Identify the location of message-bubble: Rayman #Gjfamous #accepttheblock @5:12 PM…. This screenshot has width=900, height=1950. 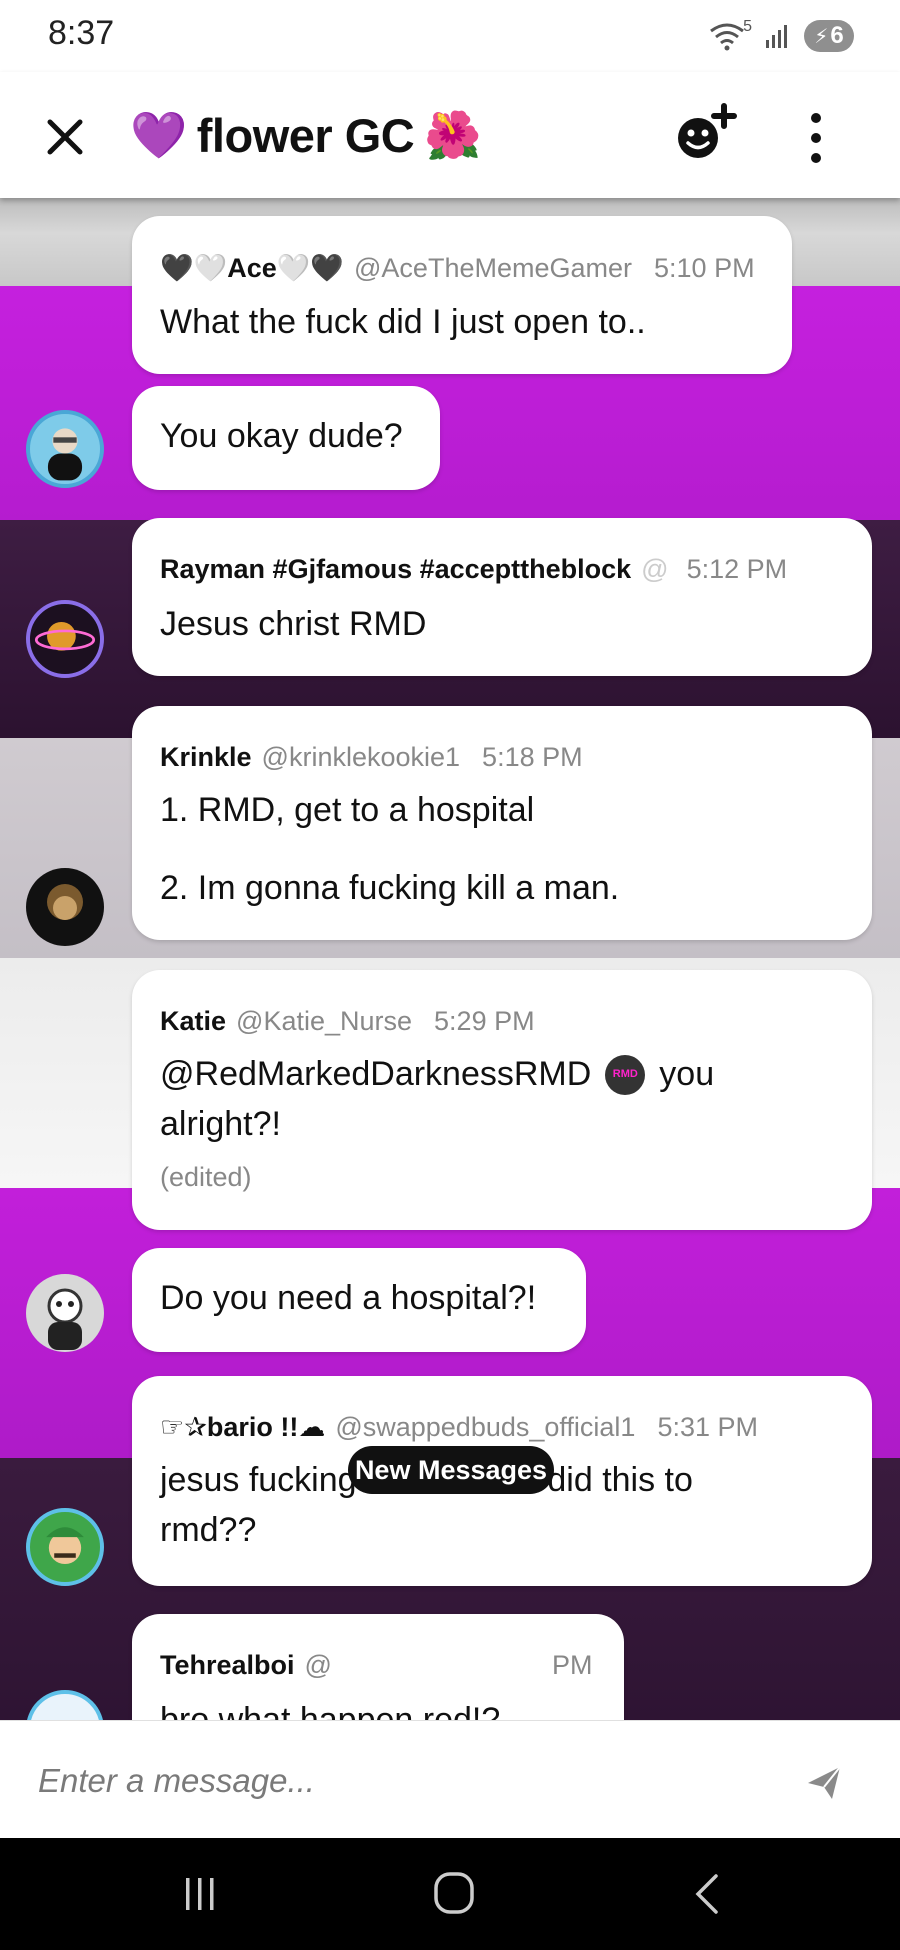
(502, 597).